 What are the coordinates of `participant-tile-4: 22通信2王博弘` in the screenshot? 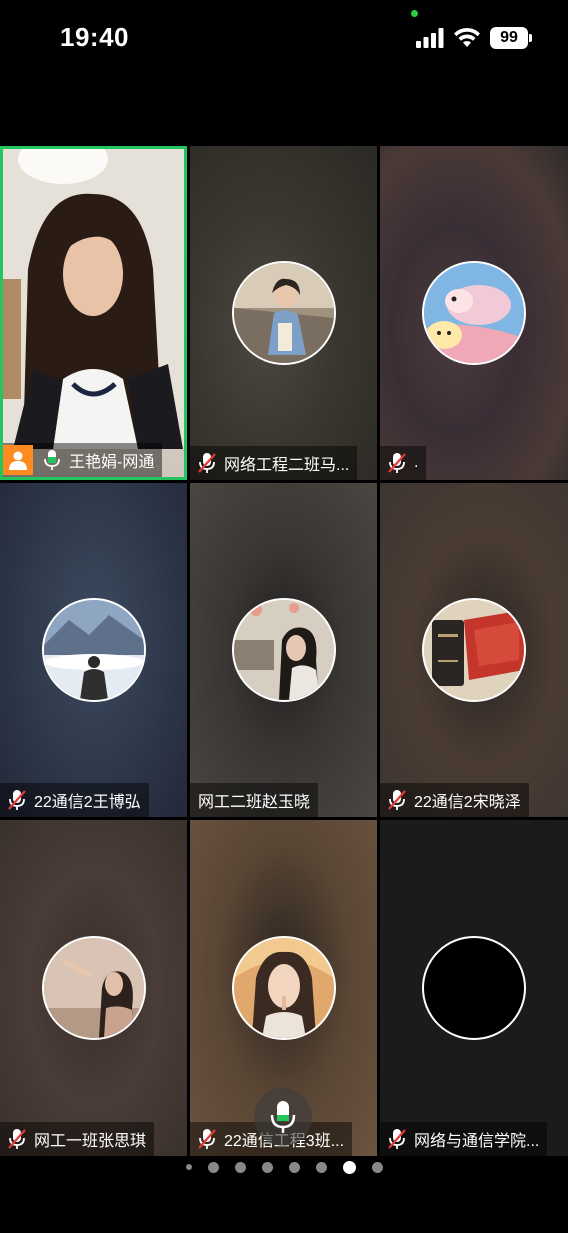 It's located at (93, 650).